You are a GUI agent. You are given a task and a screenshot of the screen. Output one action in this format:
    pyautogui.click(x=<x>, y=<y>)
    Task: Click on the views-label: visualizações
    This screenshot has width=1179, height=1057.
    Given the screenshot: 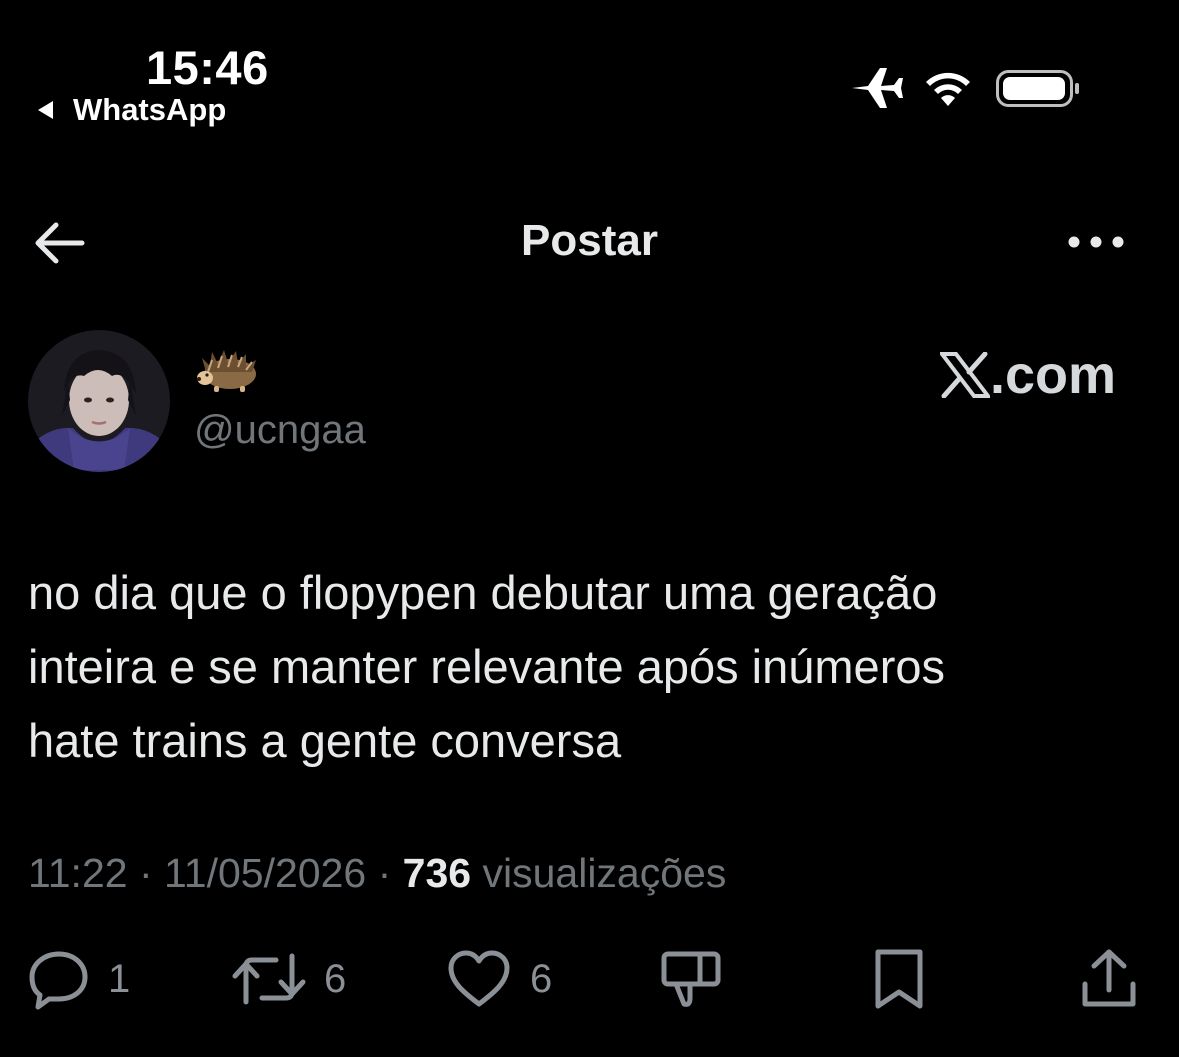 What is the action you would take?
    pyautogui.click(x=604, y=873)
    